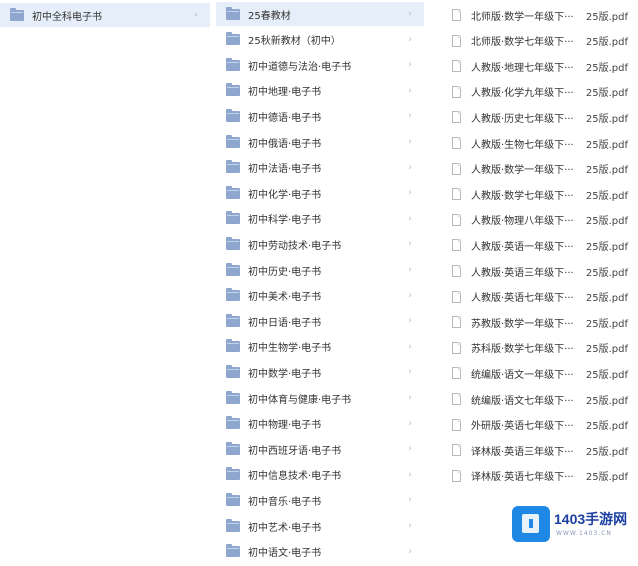  Describe the element at coordinates (300, 400) in the screenshot. I see `folder-label: 初中体育与健康·电子书` at that location.